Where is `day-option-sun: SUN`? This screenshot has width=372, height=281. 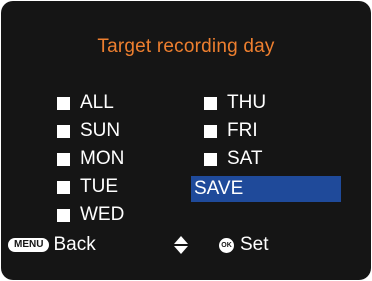 day-option-sun: SUN is located at coordinates (88, 131).